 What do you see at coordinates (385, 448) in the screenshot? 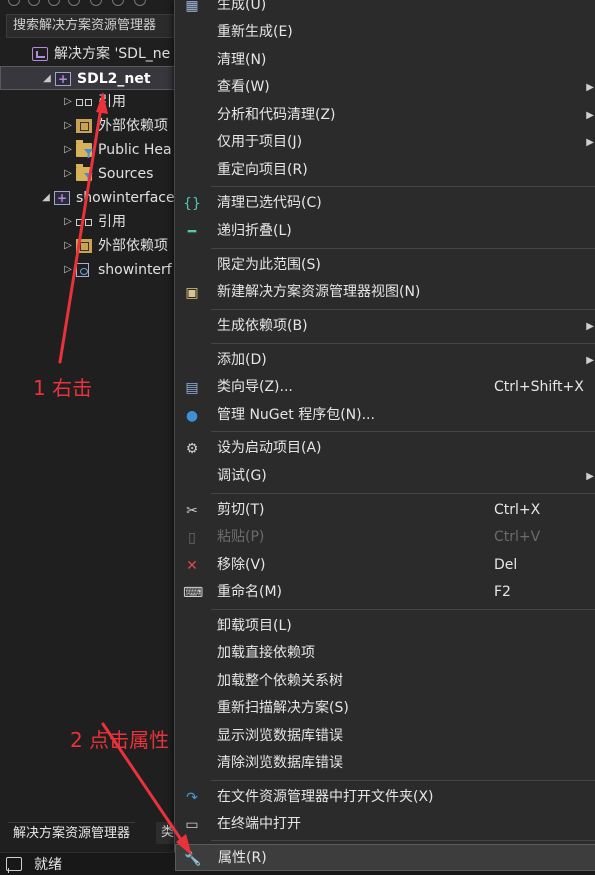
I see `menu-item: ⚙ 设为启动项目(A)` at bounding box center [385, 448].